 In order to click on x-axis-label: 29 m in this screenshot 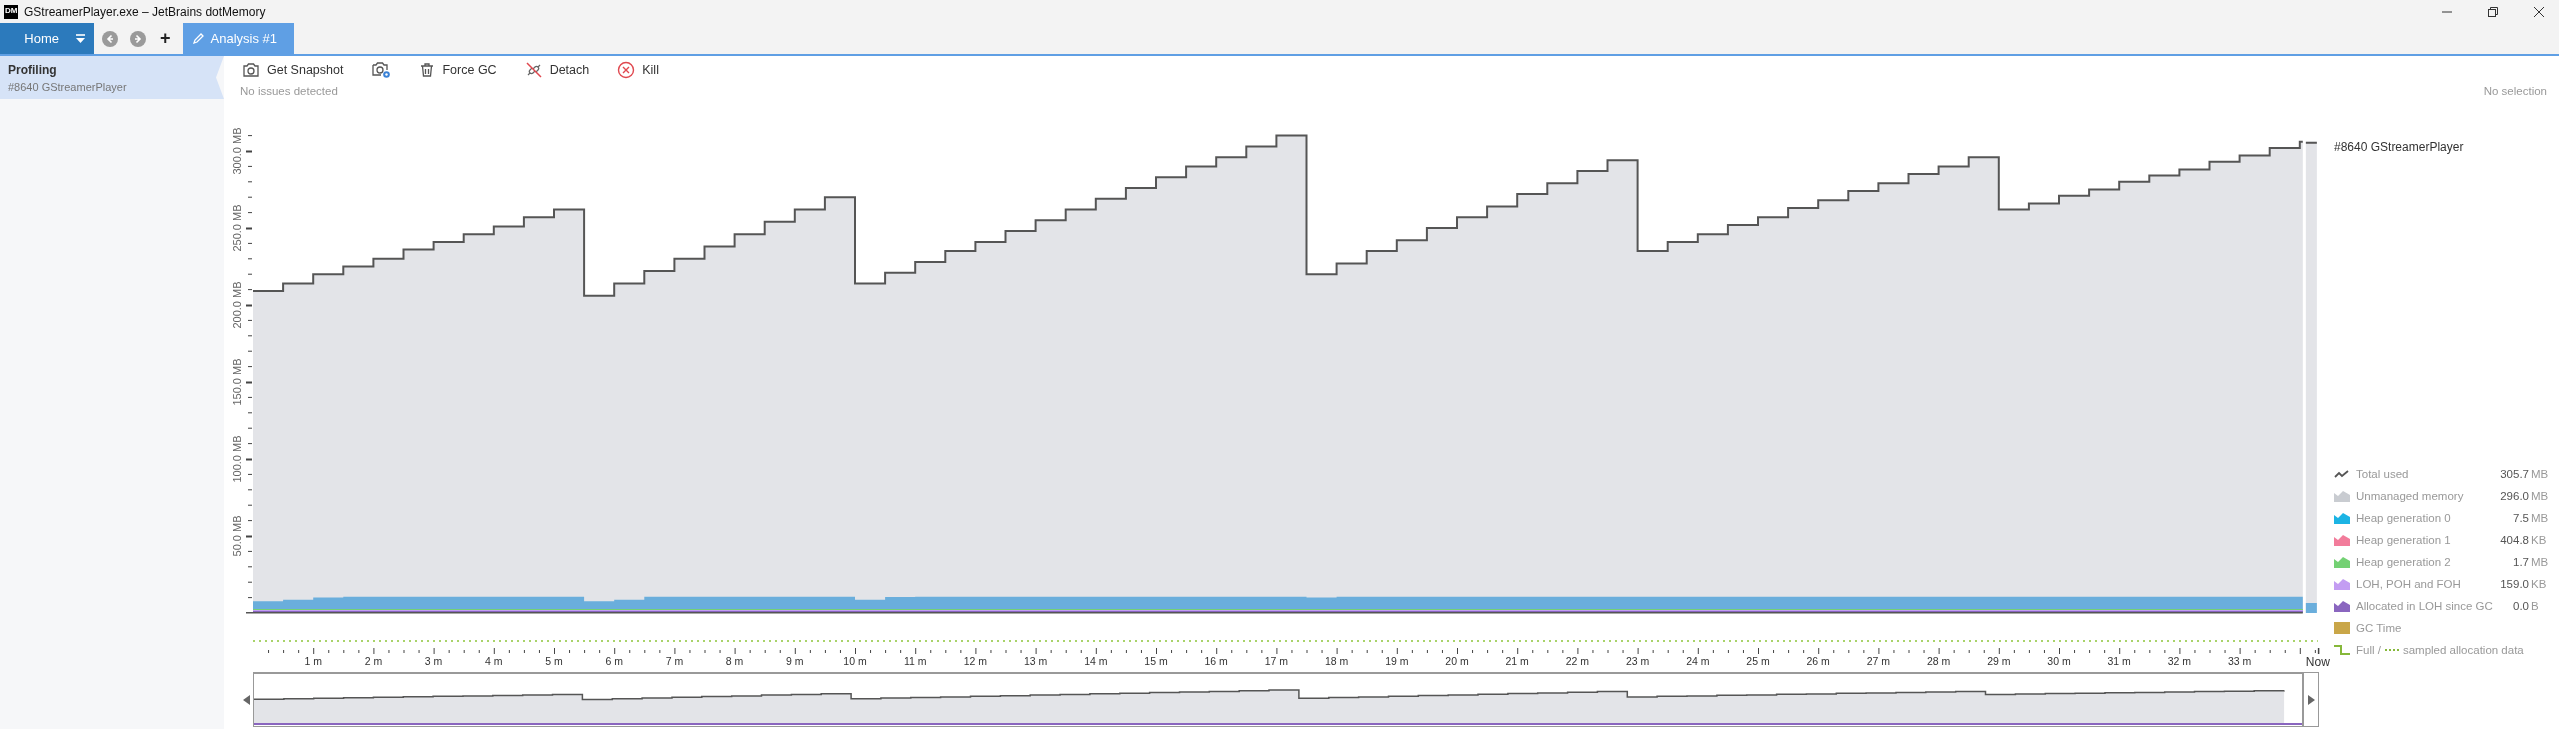, I will do `click(1999, 661)`.